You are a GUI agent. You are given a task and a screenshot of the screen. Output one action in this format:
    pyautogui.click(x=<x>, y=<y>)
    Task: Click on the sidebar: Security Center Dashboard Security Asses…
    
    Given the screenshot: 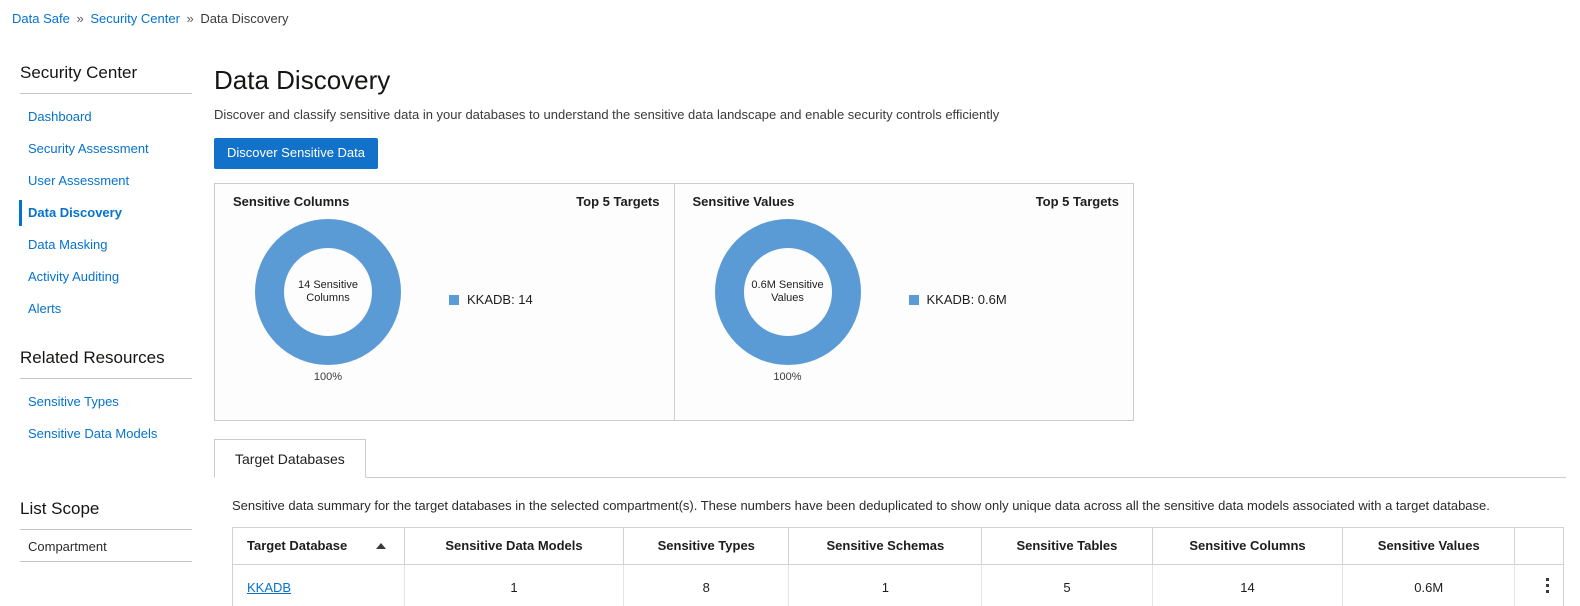 What is the action you would take?
    pyautogui.click(x=106, y=329)
    